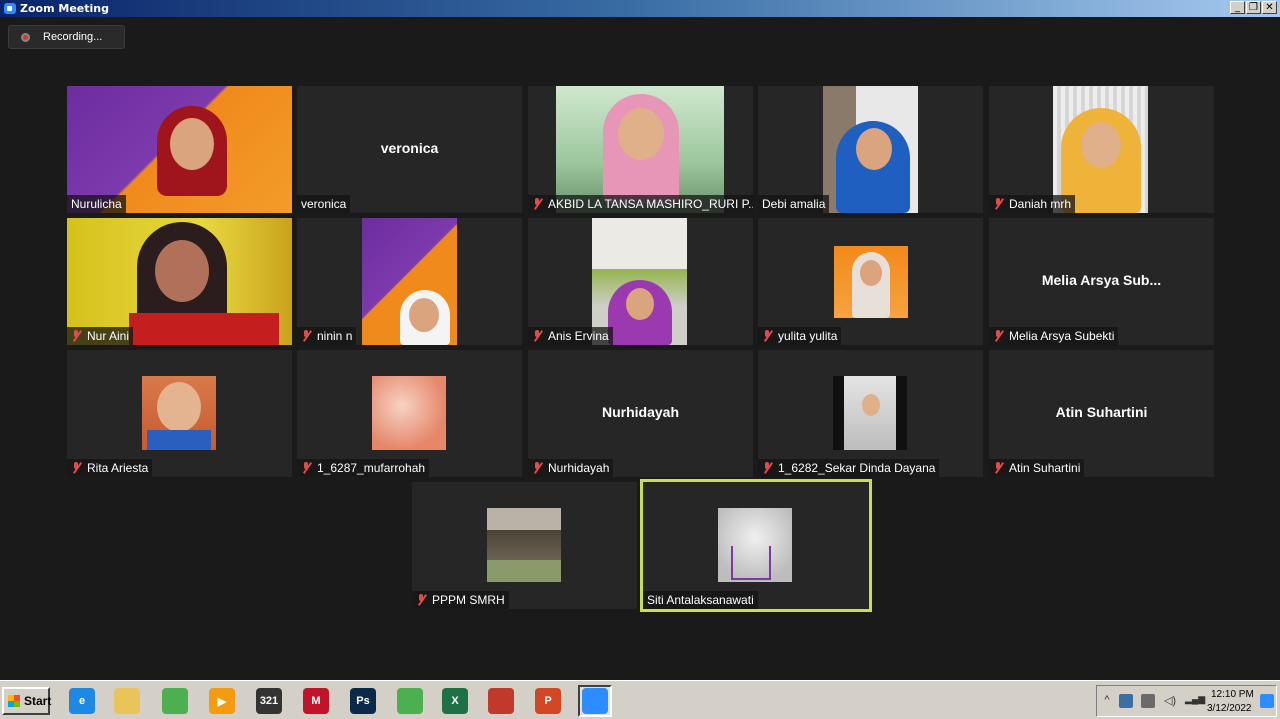  Describe the element at coordinates (570, 336) in the screenshot. I see `participant-name: Anis Ervina` at that location.